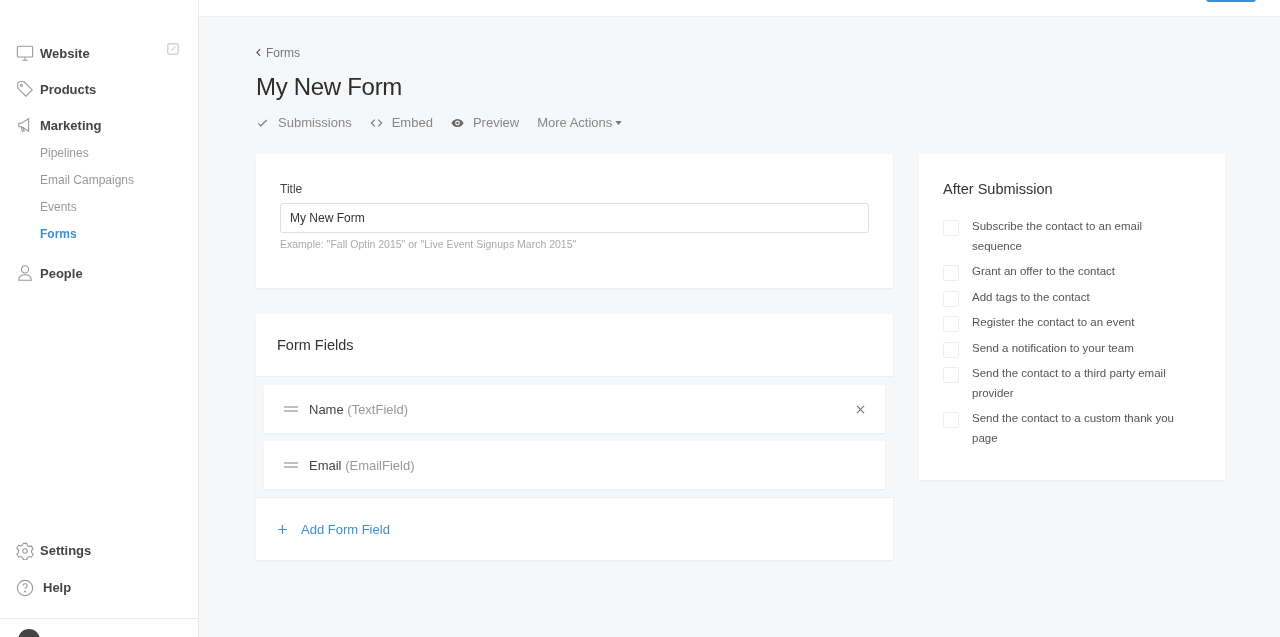 This screenshot has height=637, width=1280. I want to click on action-link: Preview, so click(485, 122).